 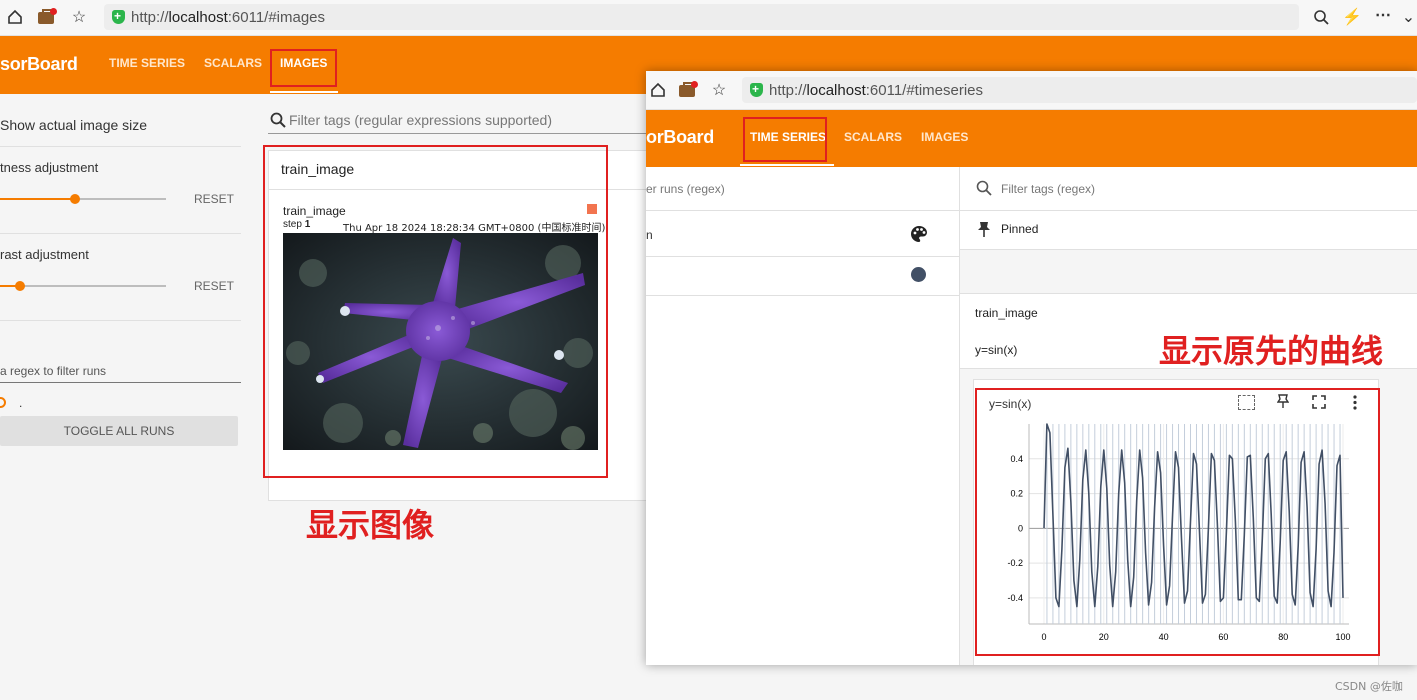 I want to click on highlight-box-time-series-tab, so click(x=785, y=139).